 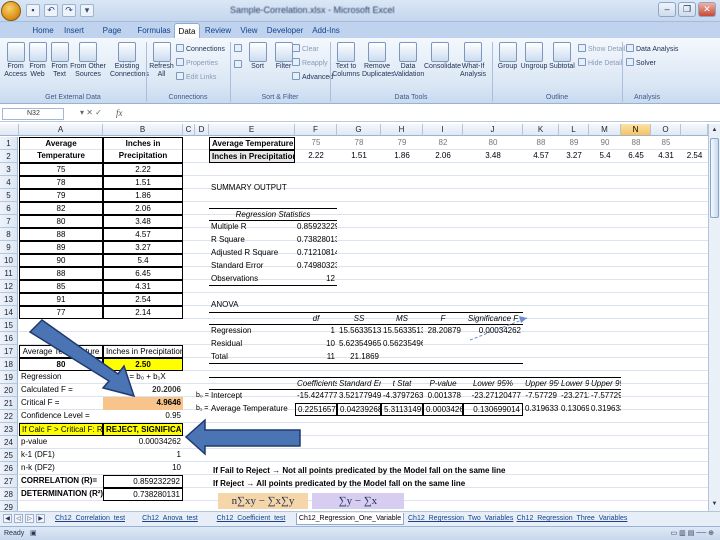 I want to click on first-sheet-icon: ◀, so click(x=7, y=518).